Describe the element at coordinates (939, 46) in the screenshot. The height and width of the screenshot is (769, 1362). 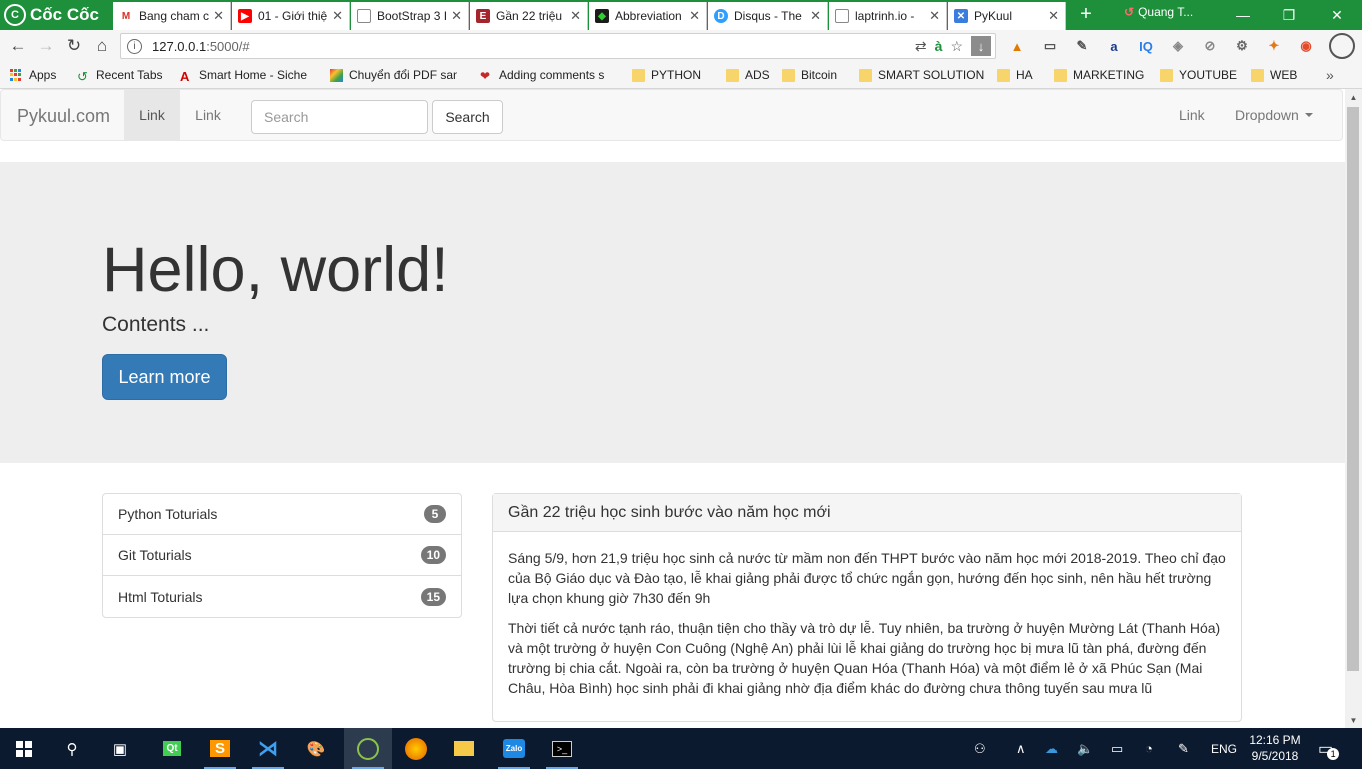
I see `spell-icon: à` at that location.